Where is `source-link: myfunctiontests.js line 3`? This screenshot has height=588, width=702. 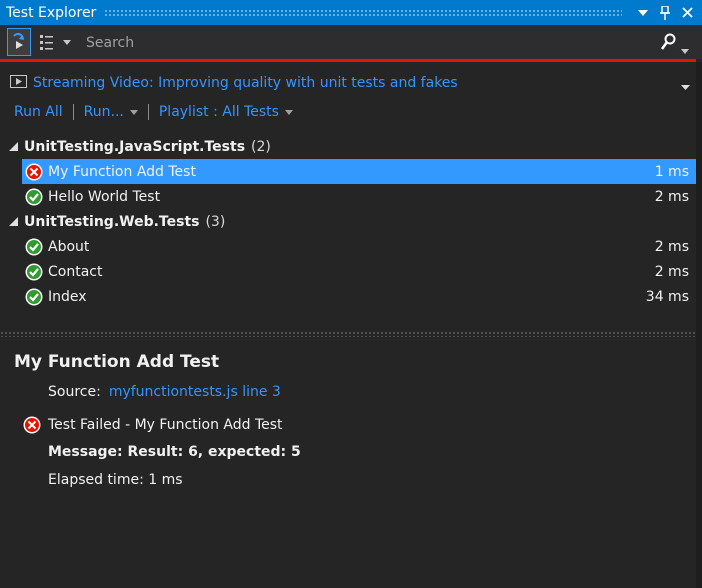
source-link: myfunctiontests.js line 3 is located at coordinates (195, 392).